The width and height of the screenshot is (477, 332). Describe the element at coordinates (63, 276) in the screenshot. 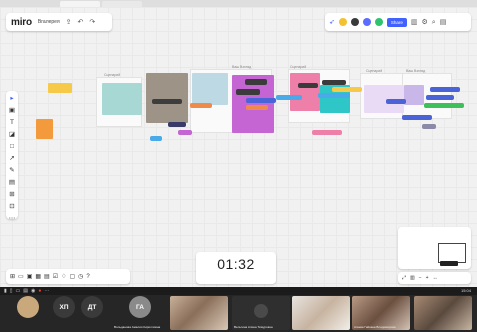

I see `vote-icon: ♢` at that location.